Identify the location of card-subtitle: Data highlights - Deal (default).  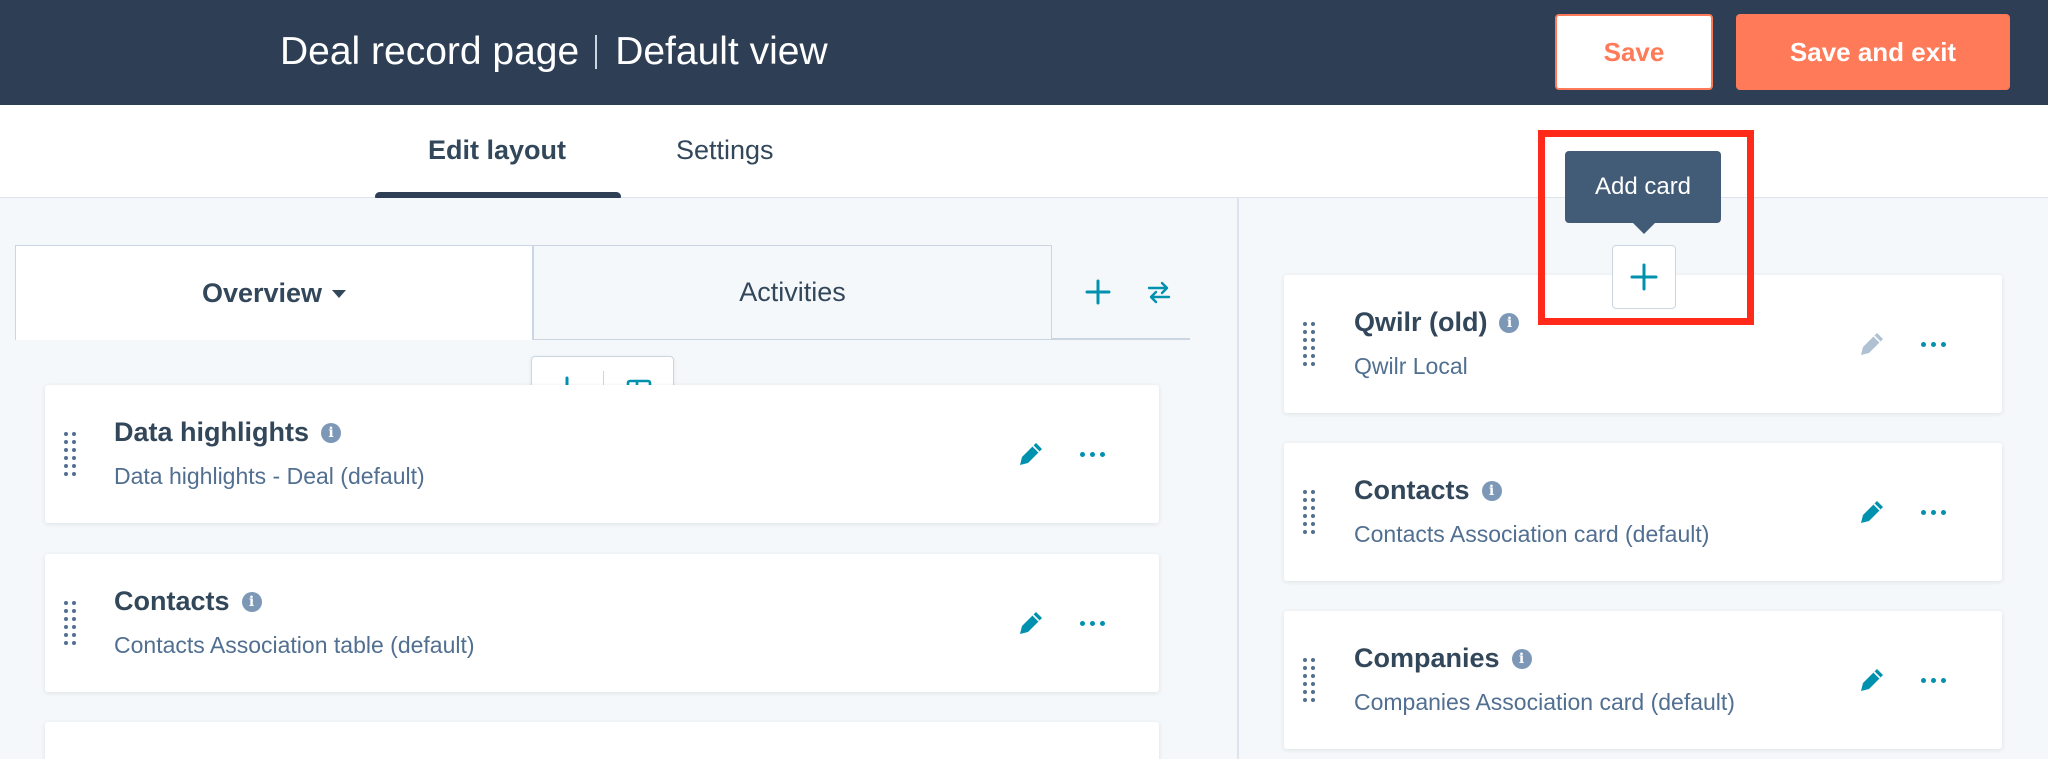
(269, 476).